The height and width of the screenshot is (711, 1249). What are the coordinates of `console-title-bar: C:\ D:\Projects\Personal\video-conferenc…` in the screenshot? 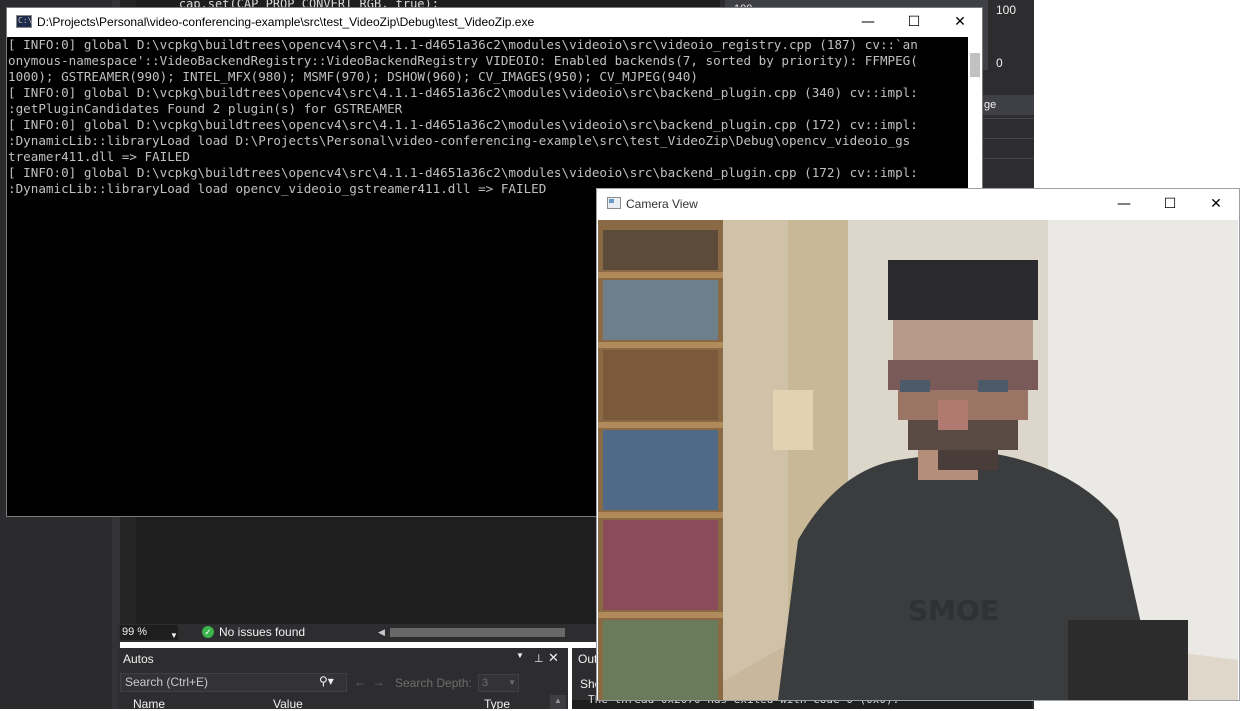 It's located at (494, 22).